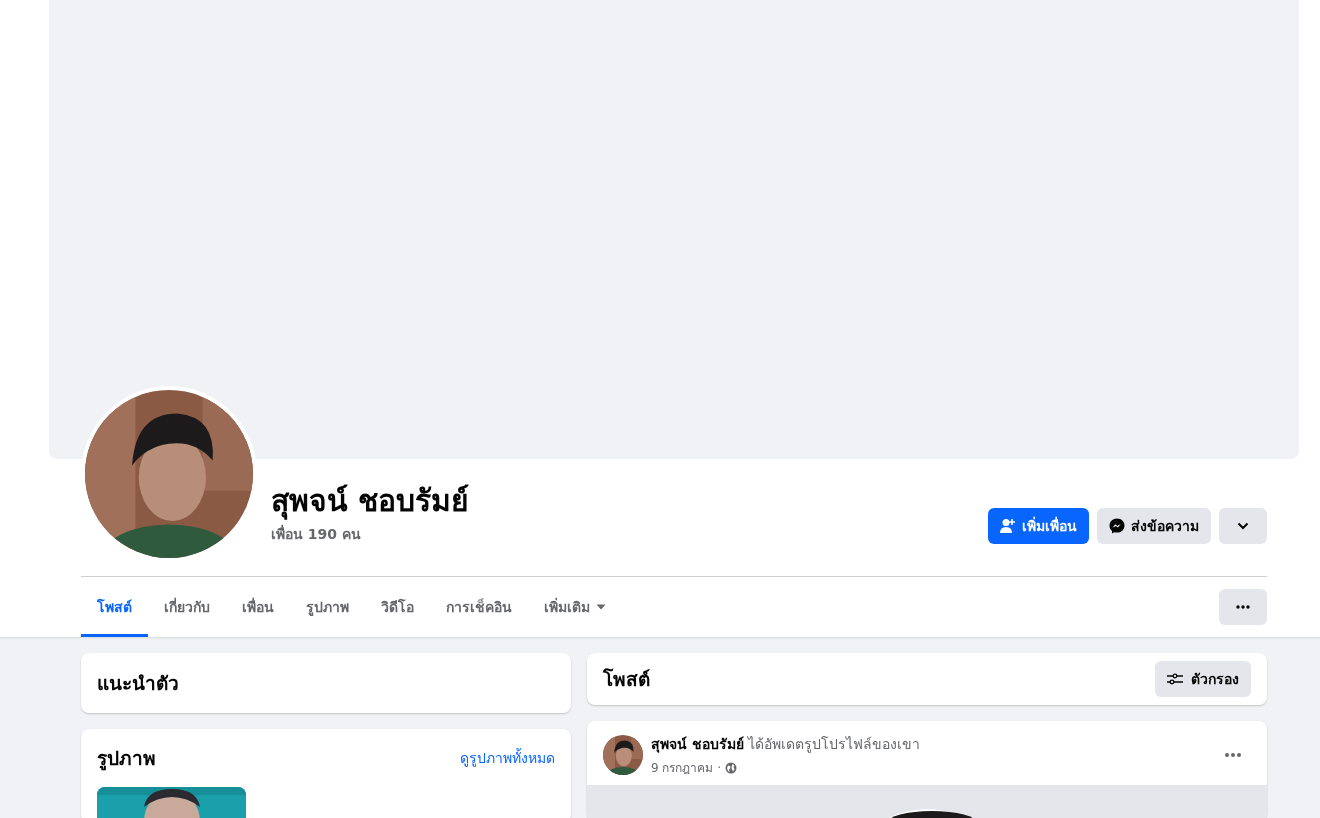 This screenshot has width=1320, height=818. I want to click on sliders-icon, so click(1175, 679).